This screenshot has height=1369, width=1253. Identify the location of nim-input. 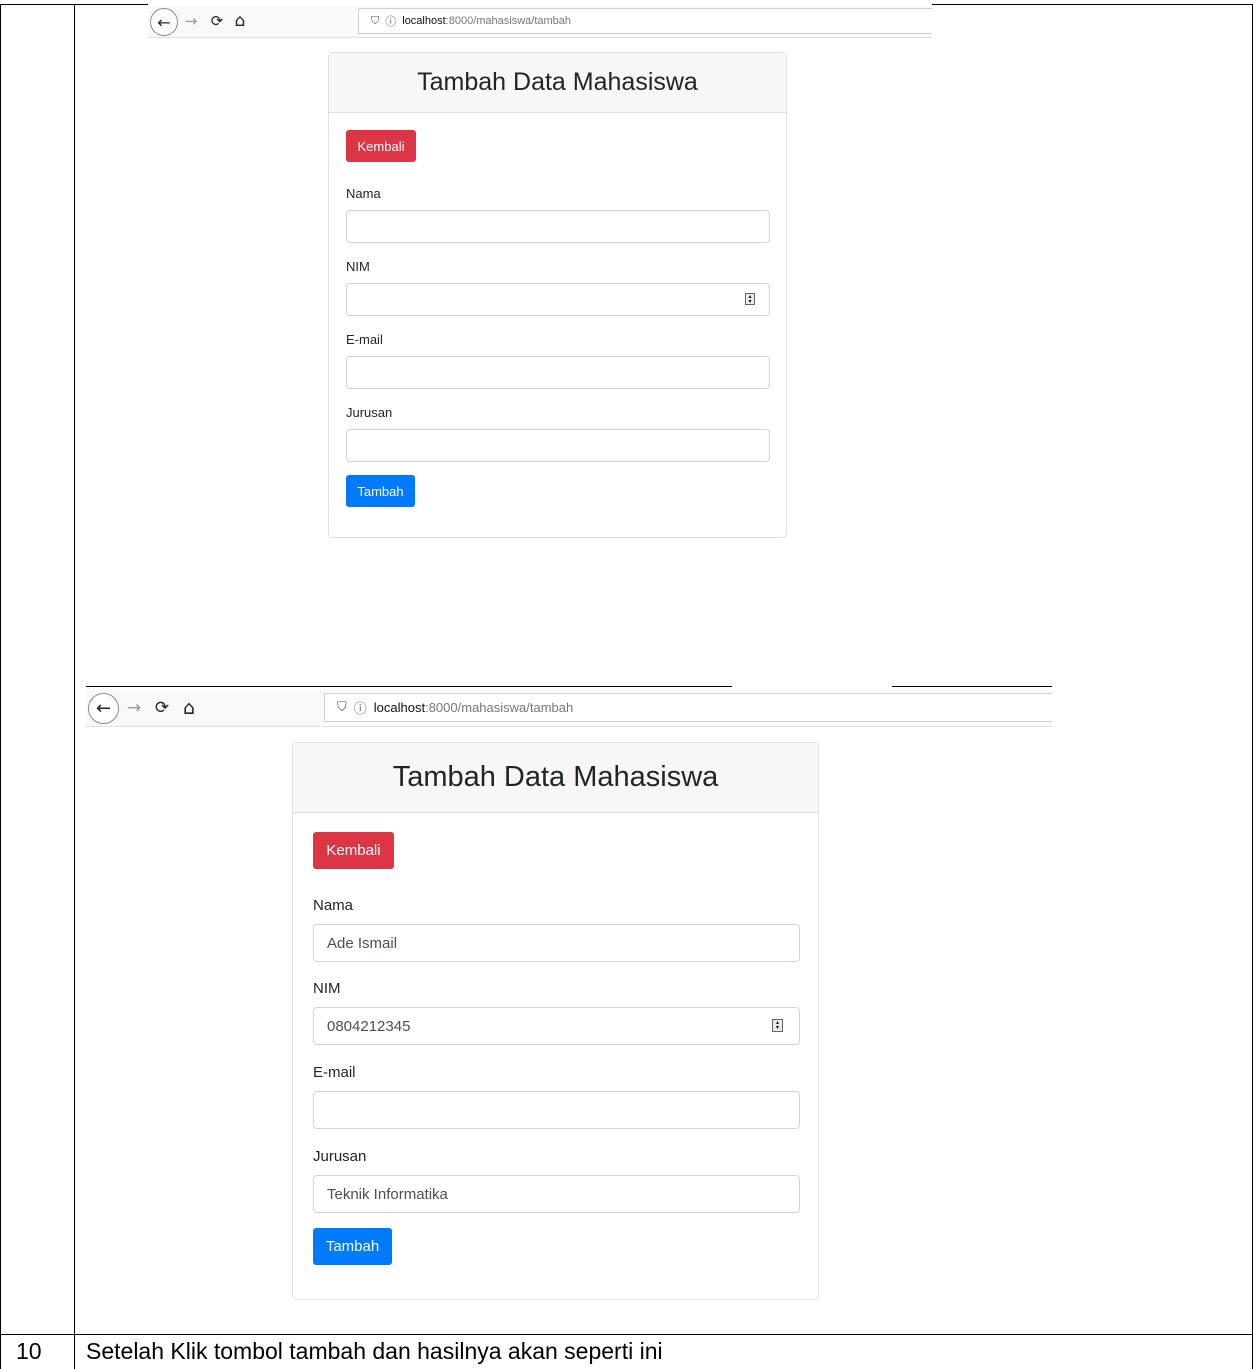
(558, 299).